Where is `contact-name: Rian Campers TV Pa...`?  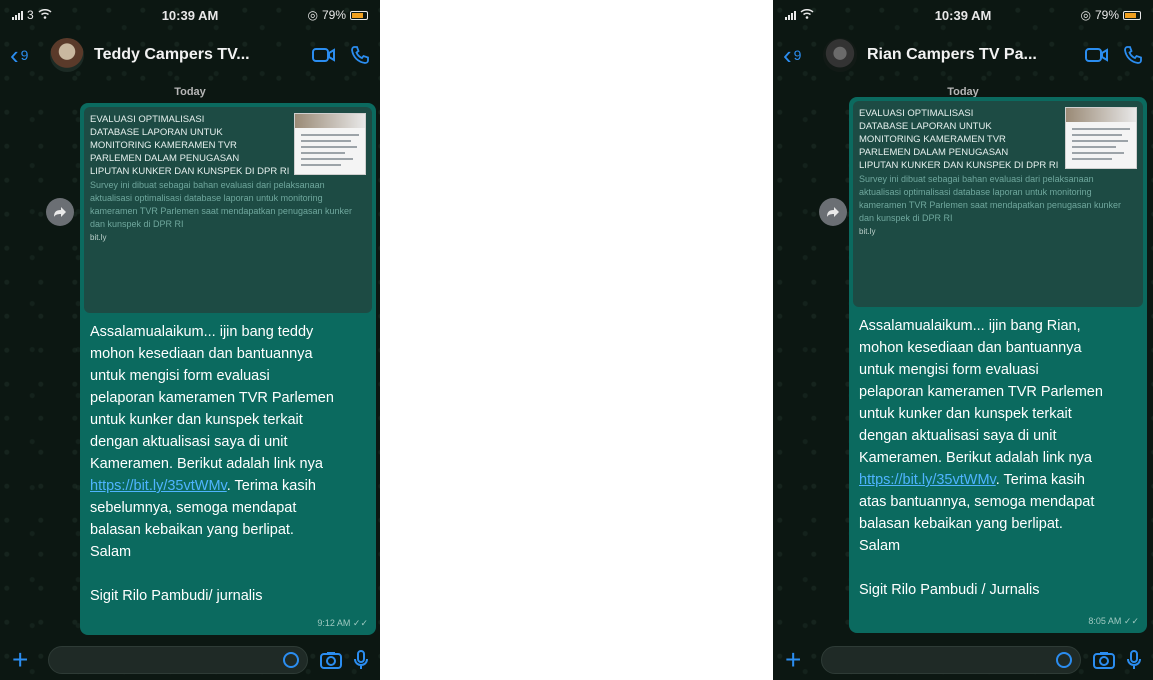
contact-name: Rian Campers TV Pa... is located at coordinates (969, 55).